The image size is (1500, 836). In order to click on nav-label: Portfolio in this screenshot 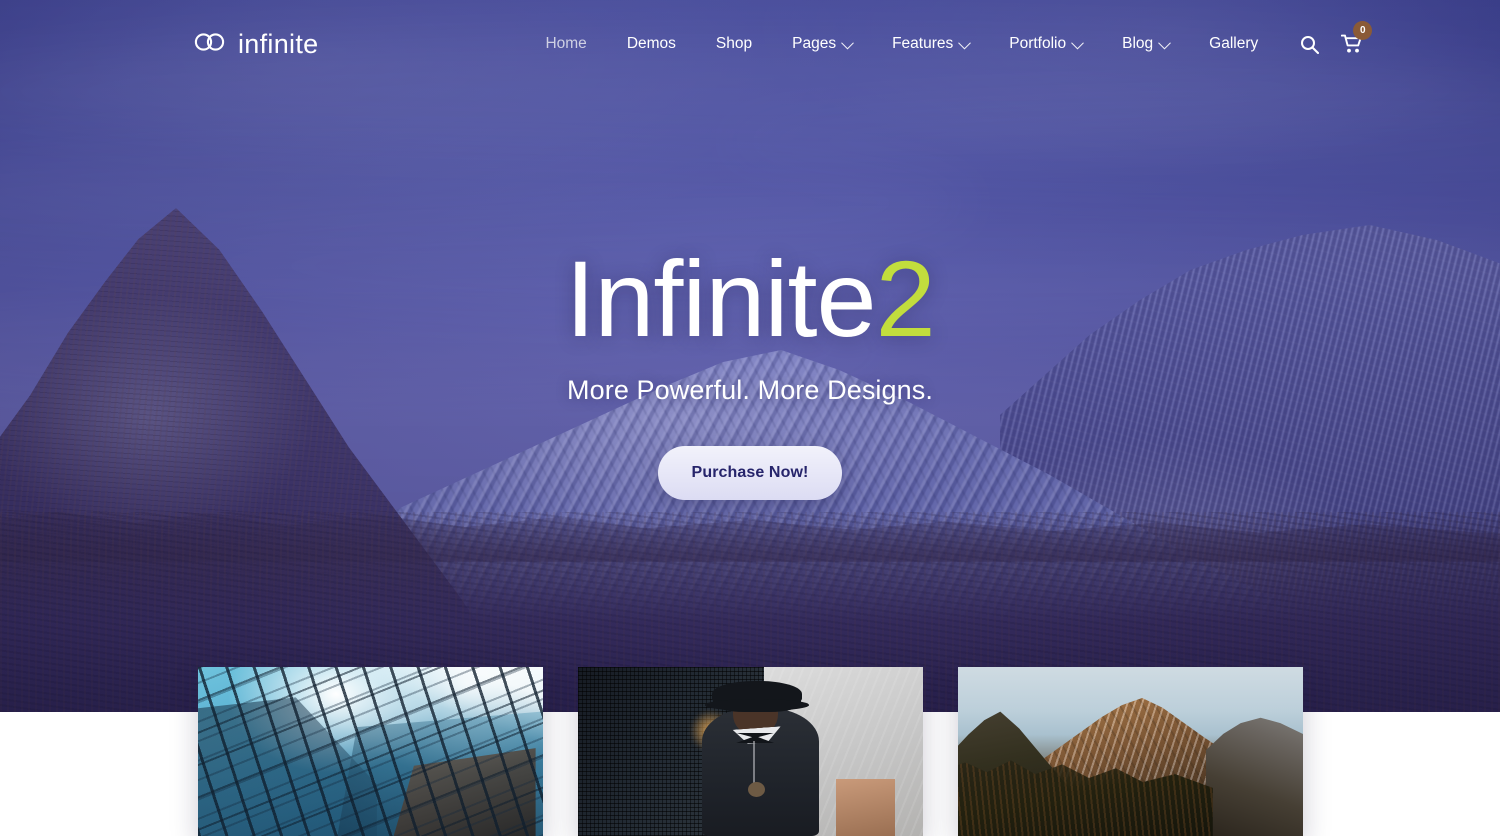, I will do `click(1038, 44)`.